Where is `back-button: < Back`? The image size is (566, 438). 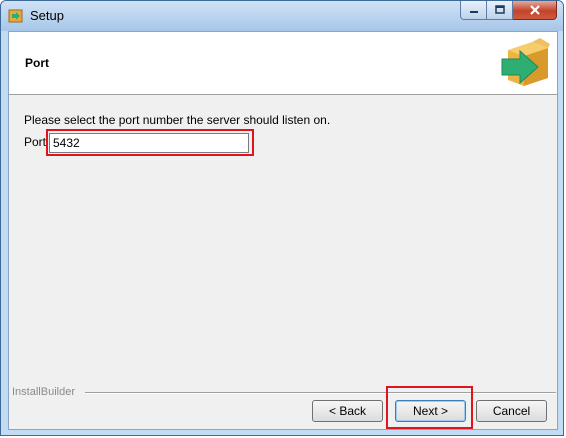 back-button: < Back is located at coordinates (347, 411).